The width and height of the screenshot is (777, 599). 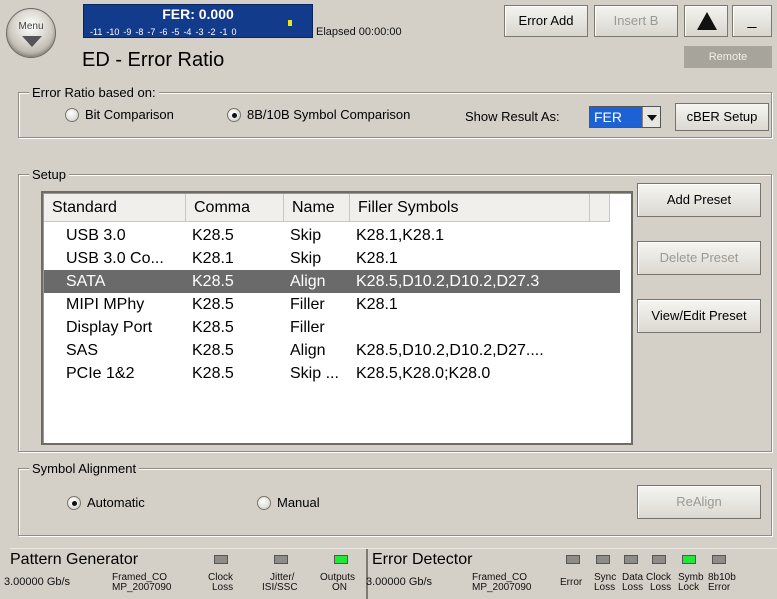 What do you see at coordinates (329, 114) in the screenshot?
I see `symbol-comparison-label: 8B/10B Symbol Comparison` at bounding box center [329, 114].